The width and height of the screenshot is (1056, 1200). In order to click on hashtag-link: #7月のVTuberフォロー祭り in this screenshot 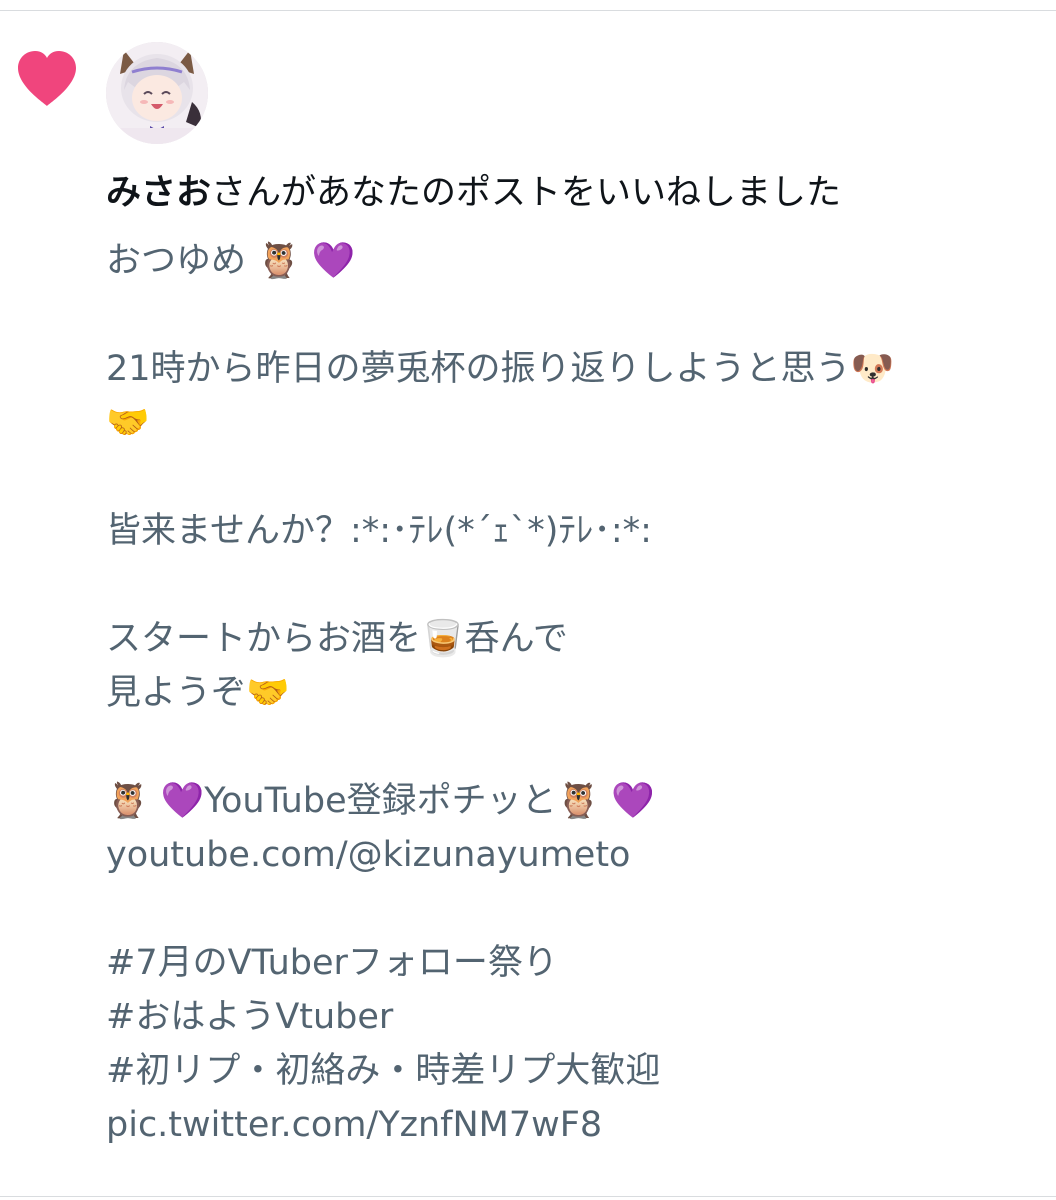, I will do `click(571, 963)`.